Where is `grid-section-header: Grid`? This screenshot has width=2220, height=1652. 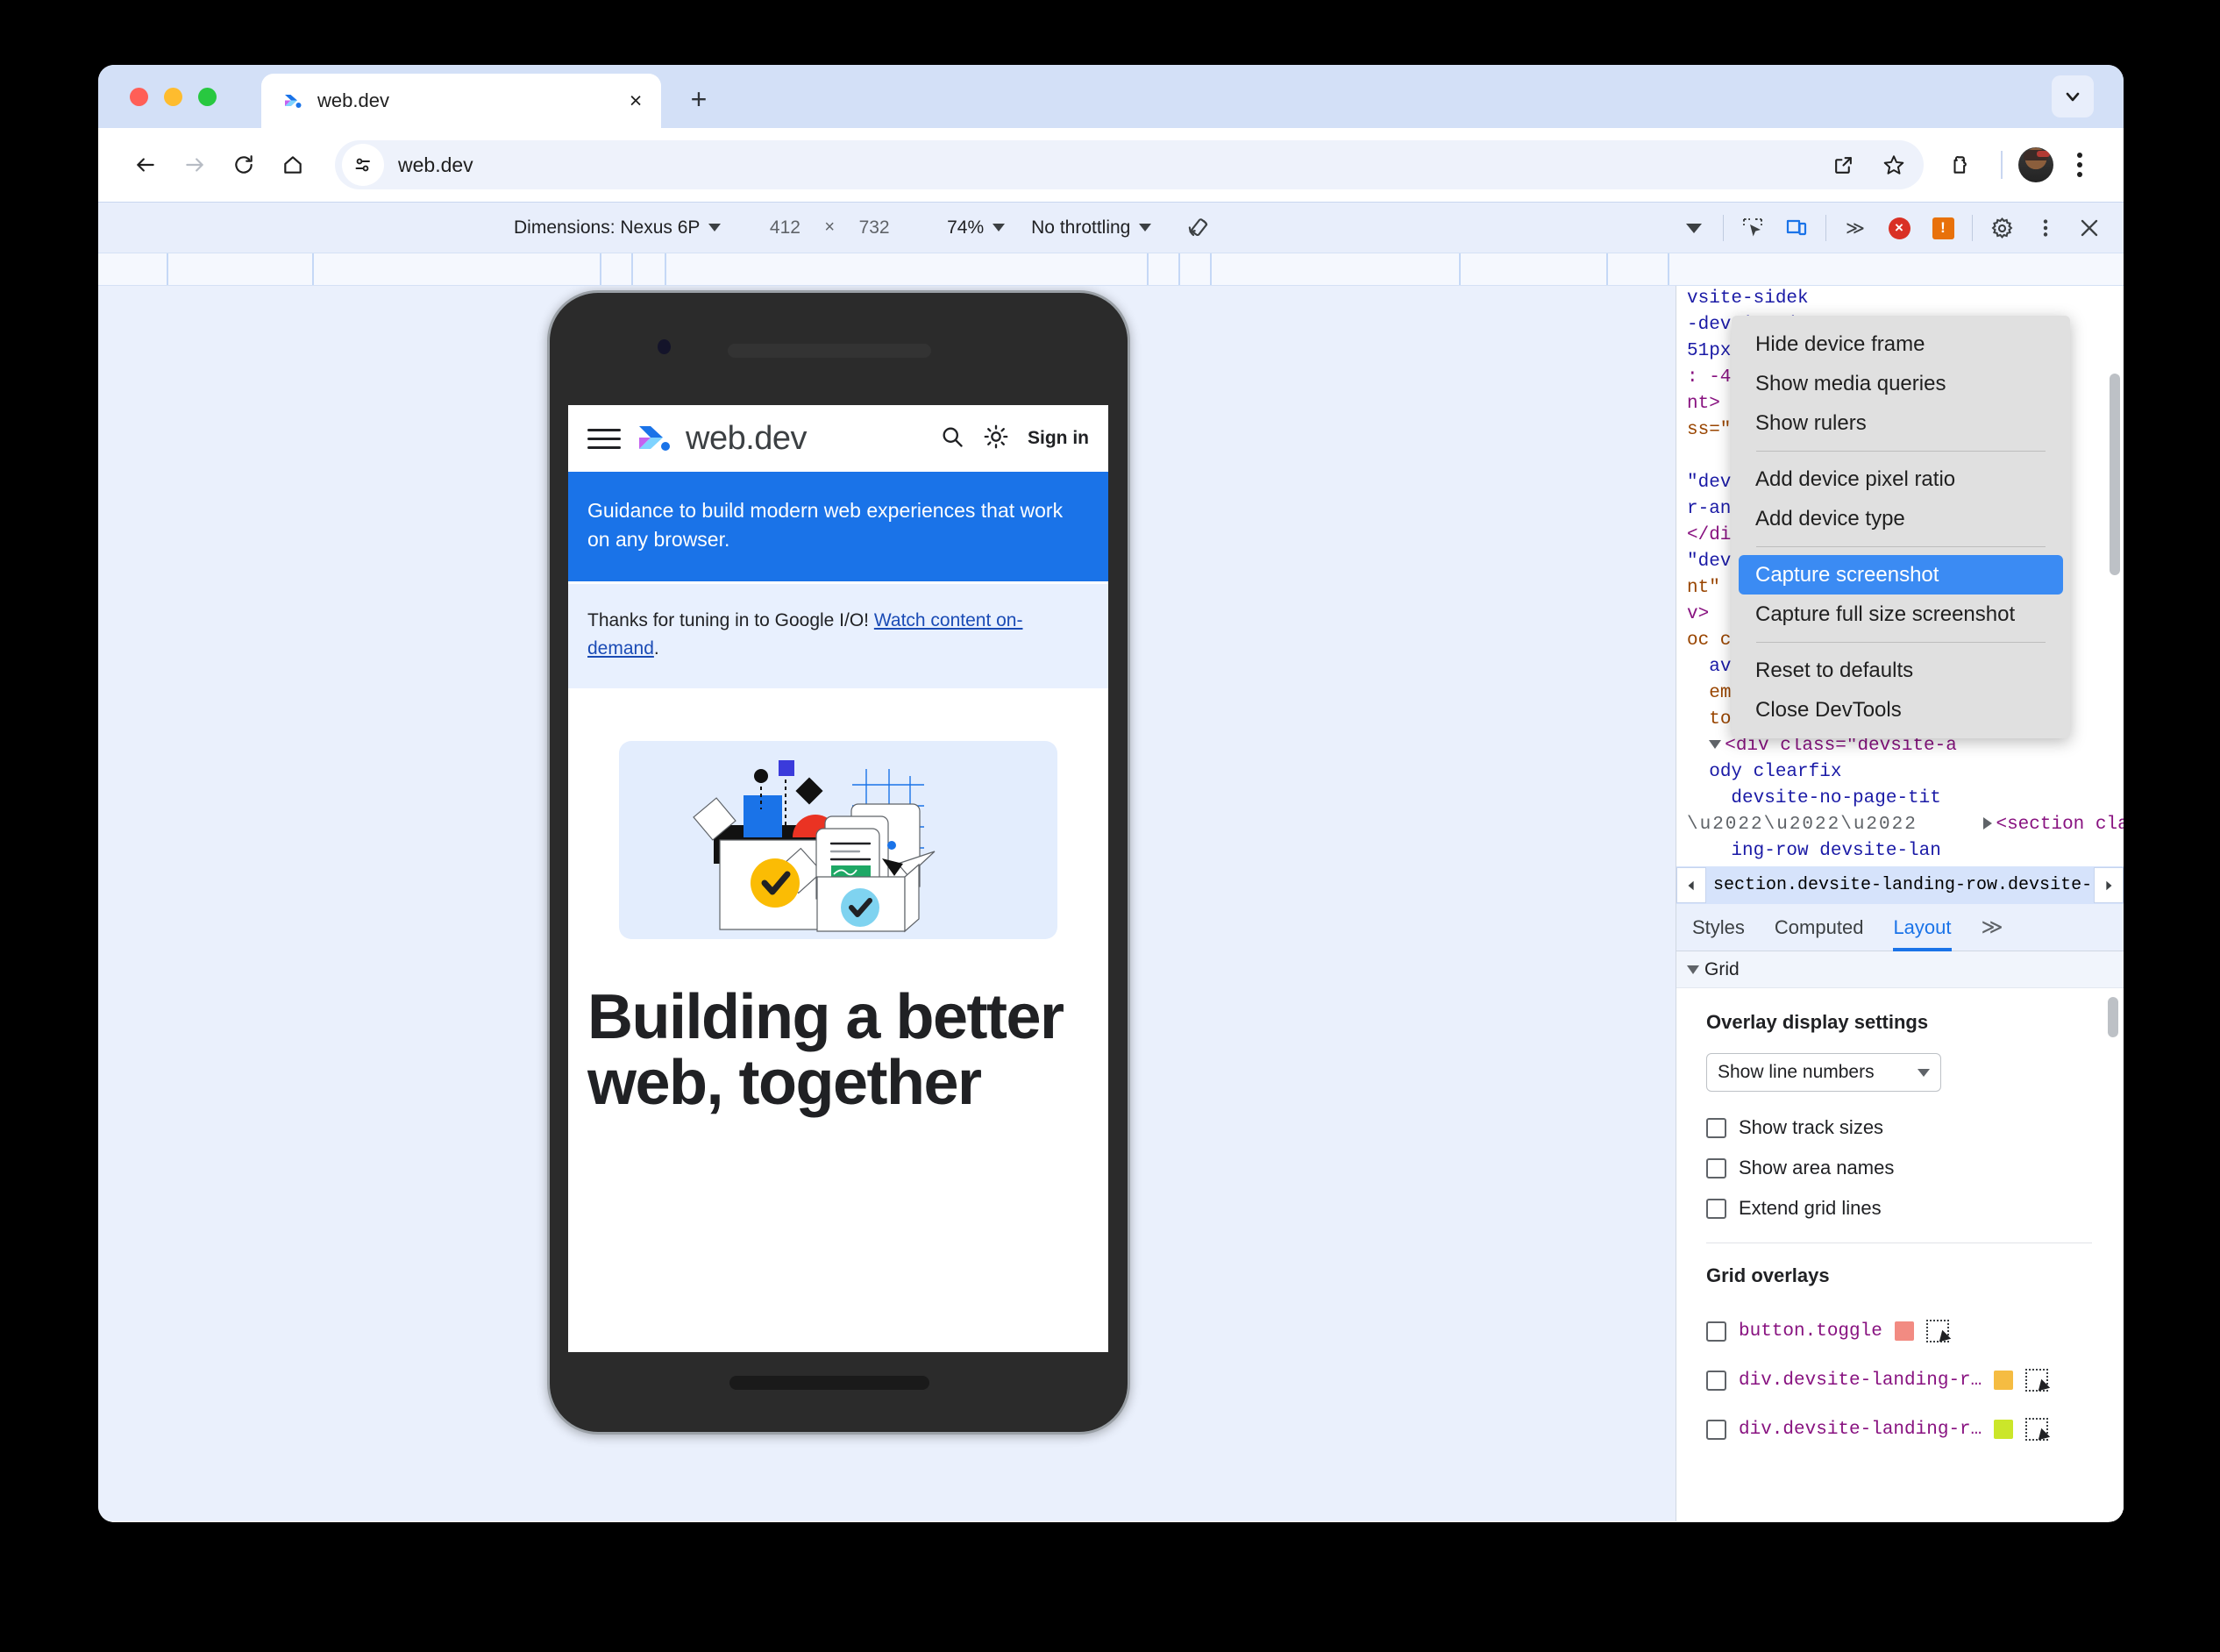
grid-section-header: Grid is located at coordinates (1900, 969).